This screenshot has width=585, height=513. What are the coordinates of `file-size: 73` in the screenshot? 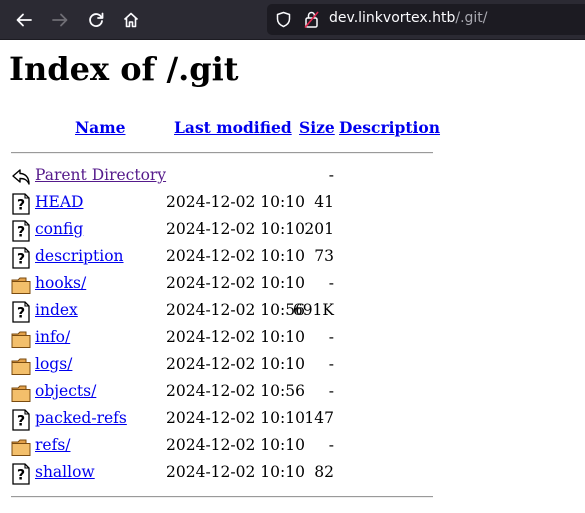 It's located at (324, 256).